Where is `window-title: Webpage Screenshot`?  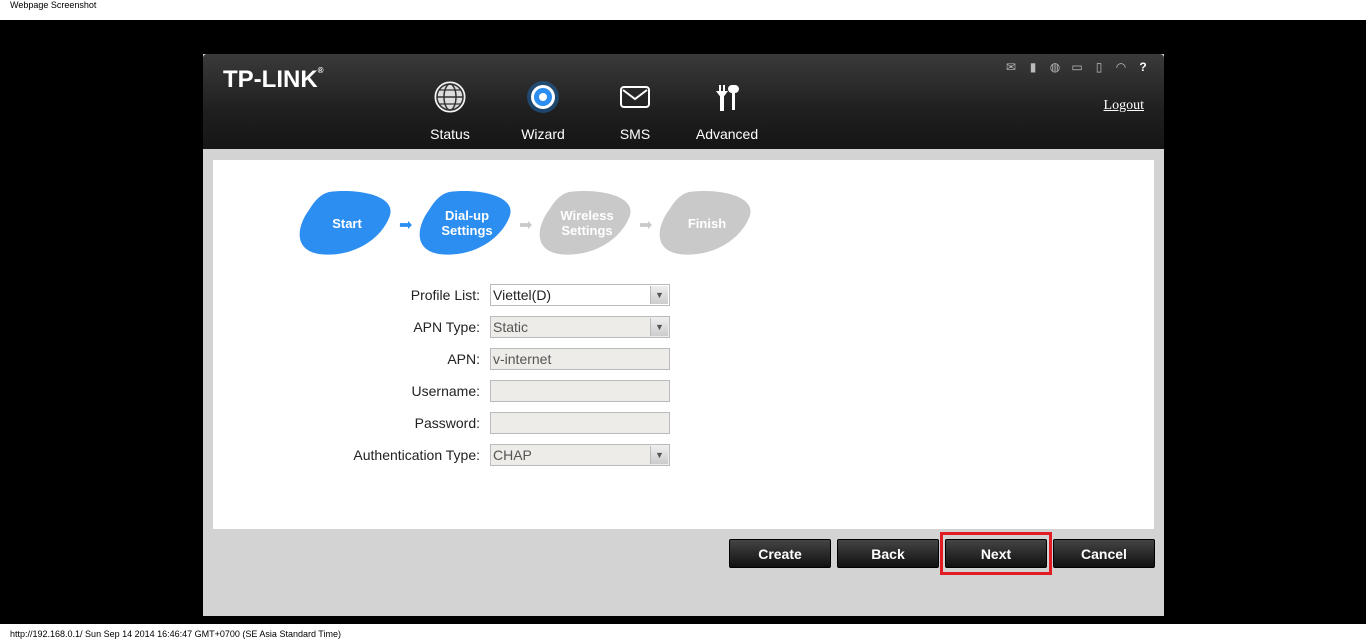 window-title: Webpage Screenshot is located at coordinates (53, 5).